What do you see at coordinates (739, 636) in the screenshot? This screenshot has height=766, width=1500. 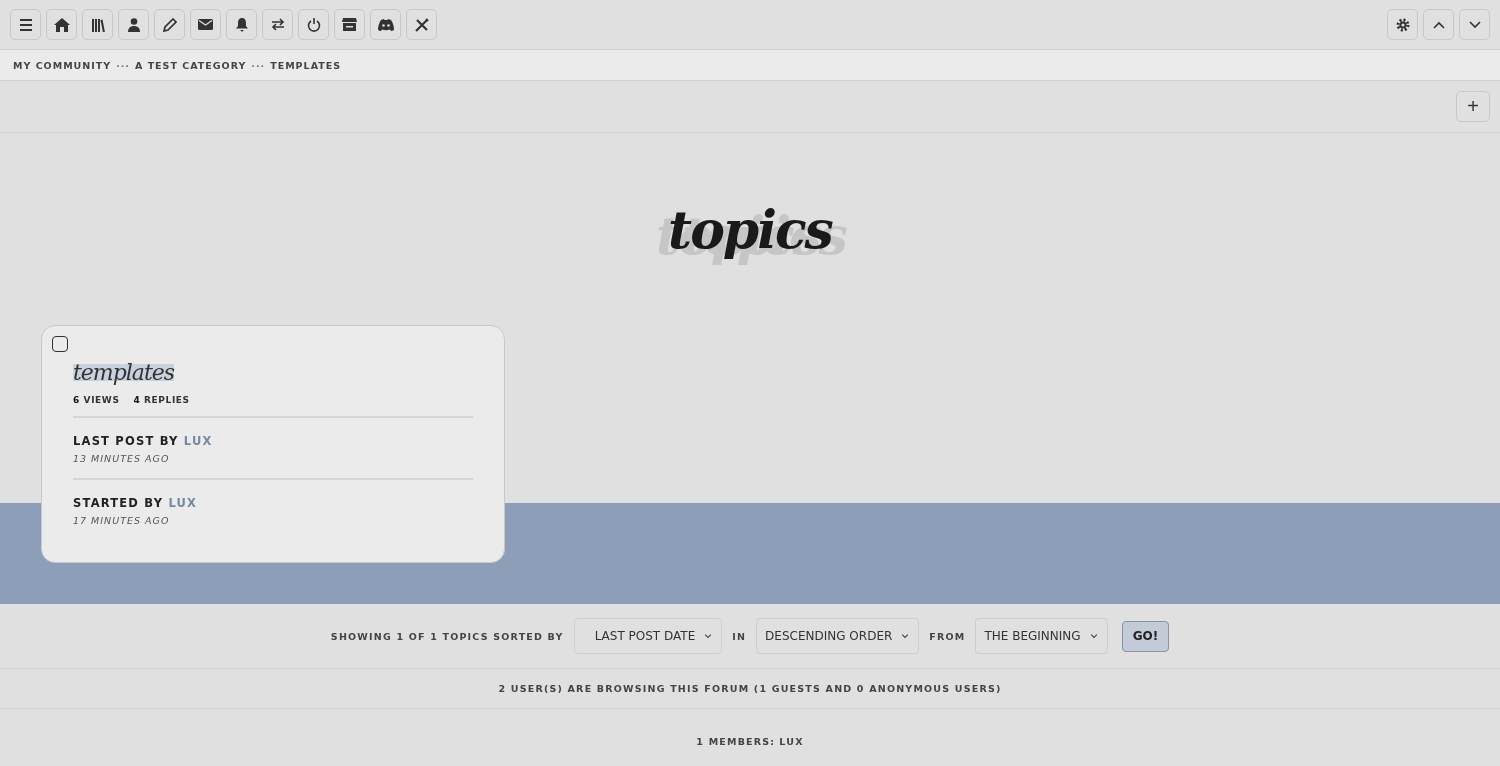 I see `in-label: IN` at bounding box center [739, 636].